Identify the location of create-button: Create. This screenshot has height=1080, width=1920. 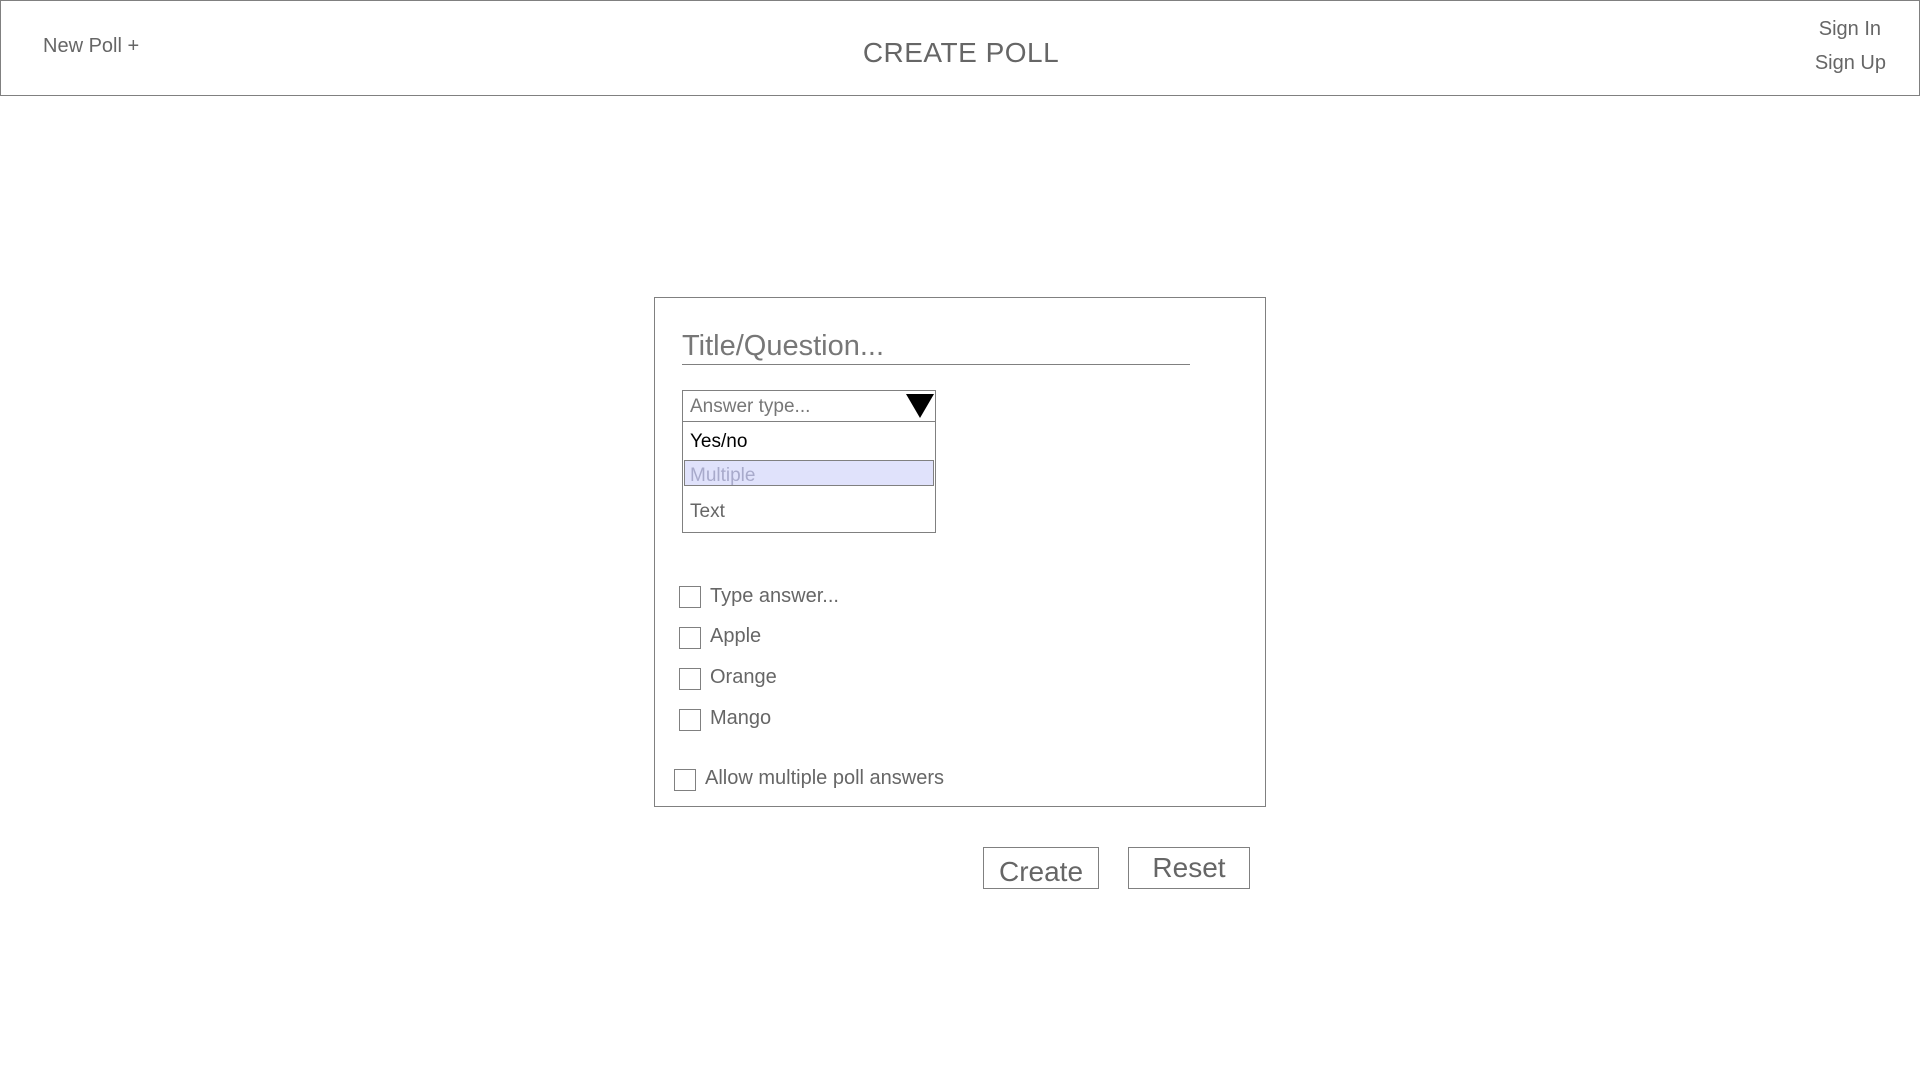
(1041, 868).